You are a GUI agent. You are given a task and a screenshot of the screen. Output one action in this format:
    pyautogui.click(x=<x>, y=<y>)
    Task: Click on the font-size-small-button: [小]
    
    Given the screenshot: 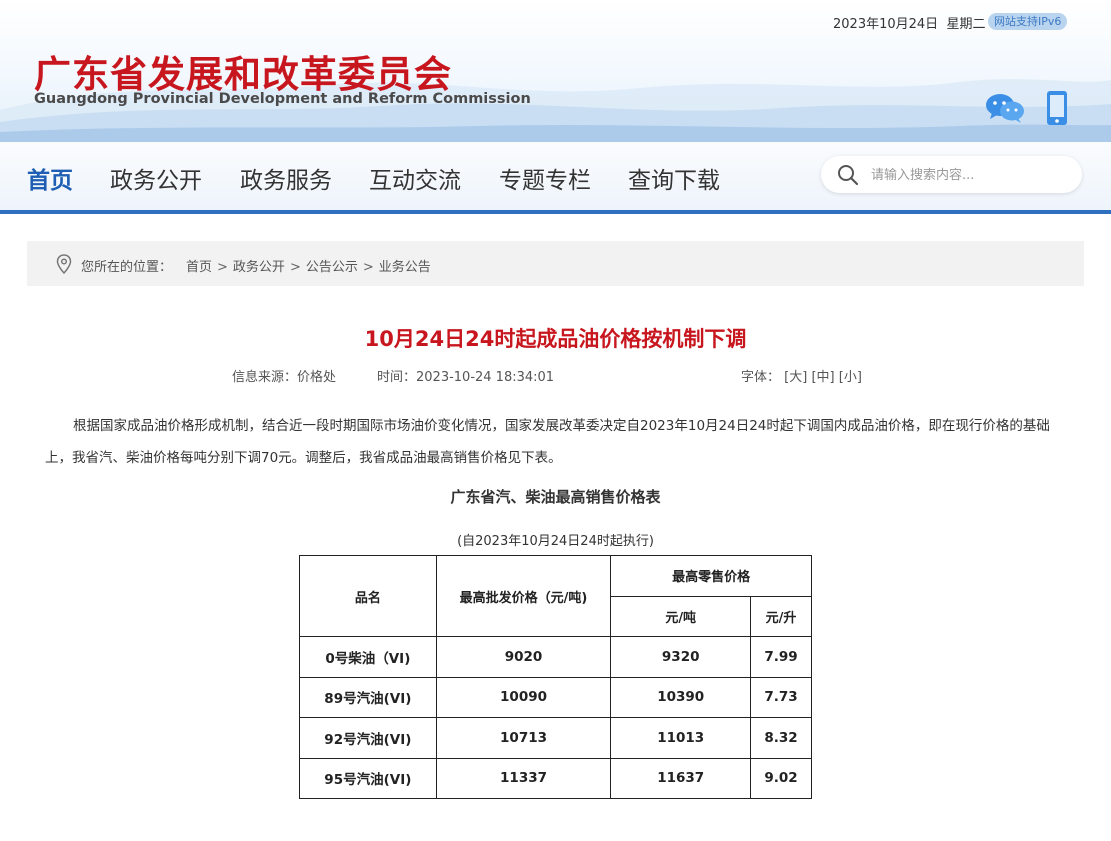 What is the action you would take?
    pyautogui.click(x=850, y=377)
    